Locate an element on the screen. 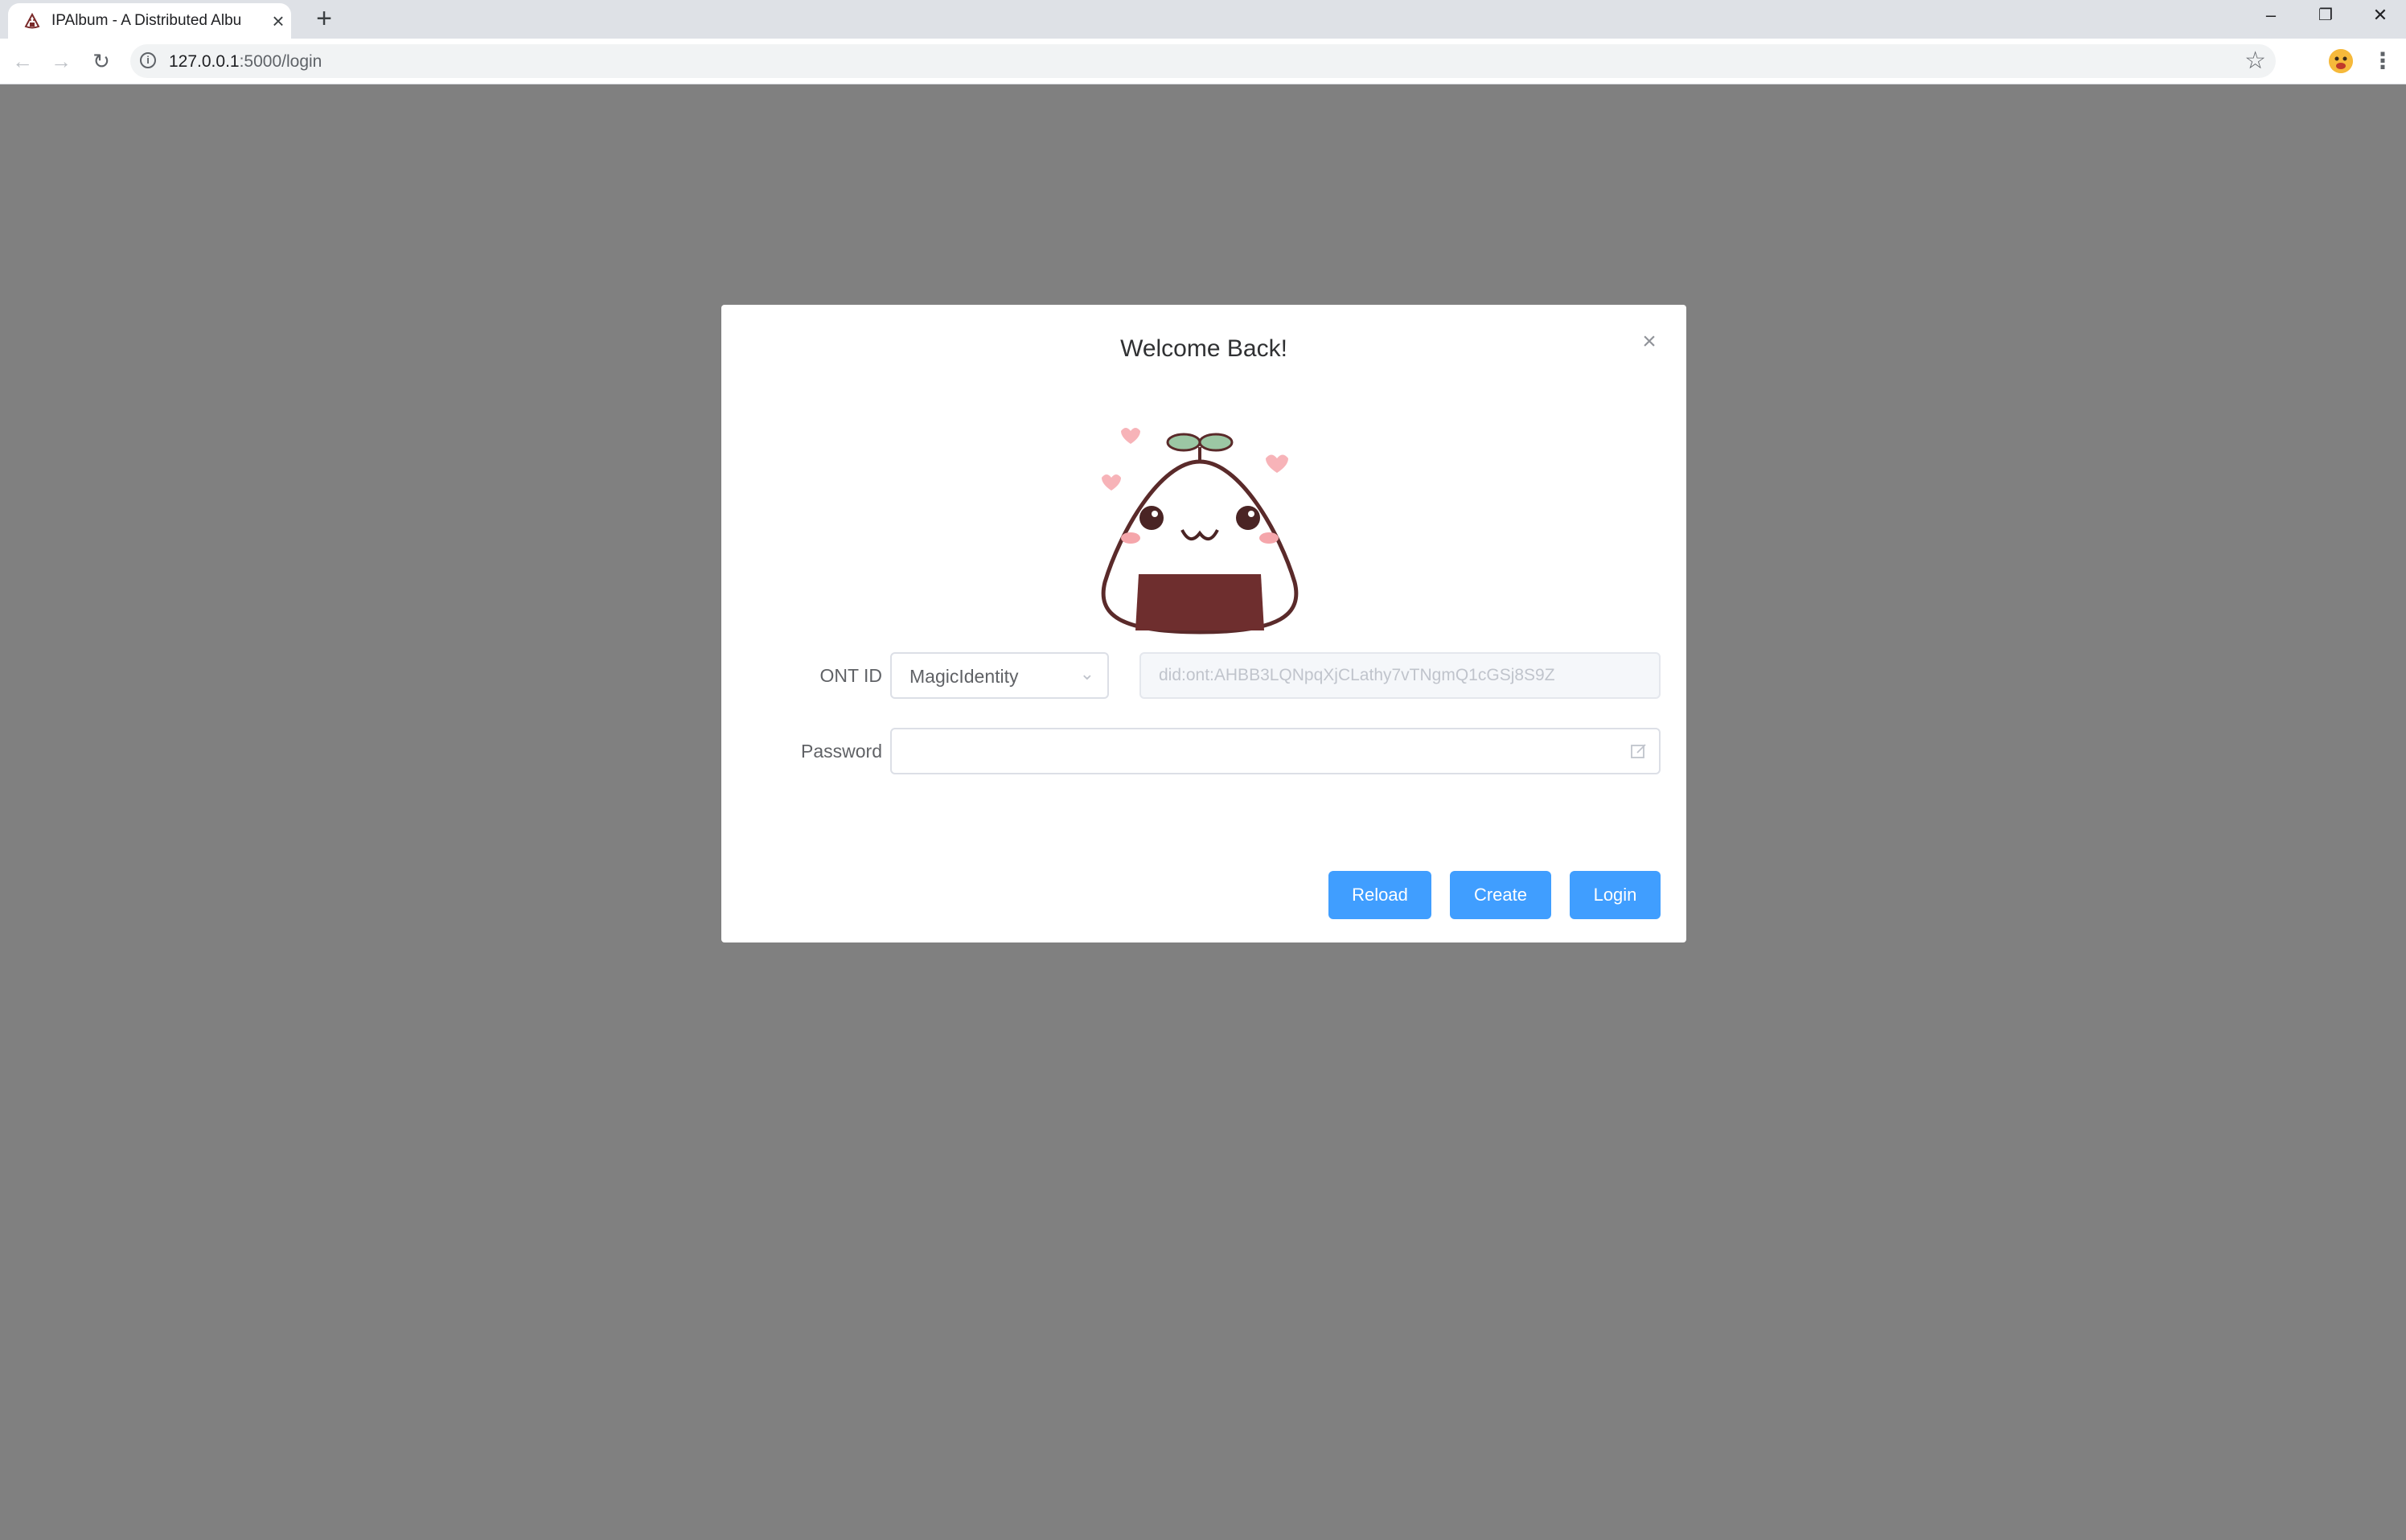 The width and height of the screenshot is (2406, 1540). site-info-icon: i is located at coordinates (148, 60).